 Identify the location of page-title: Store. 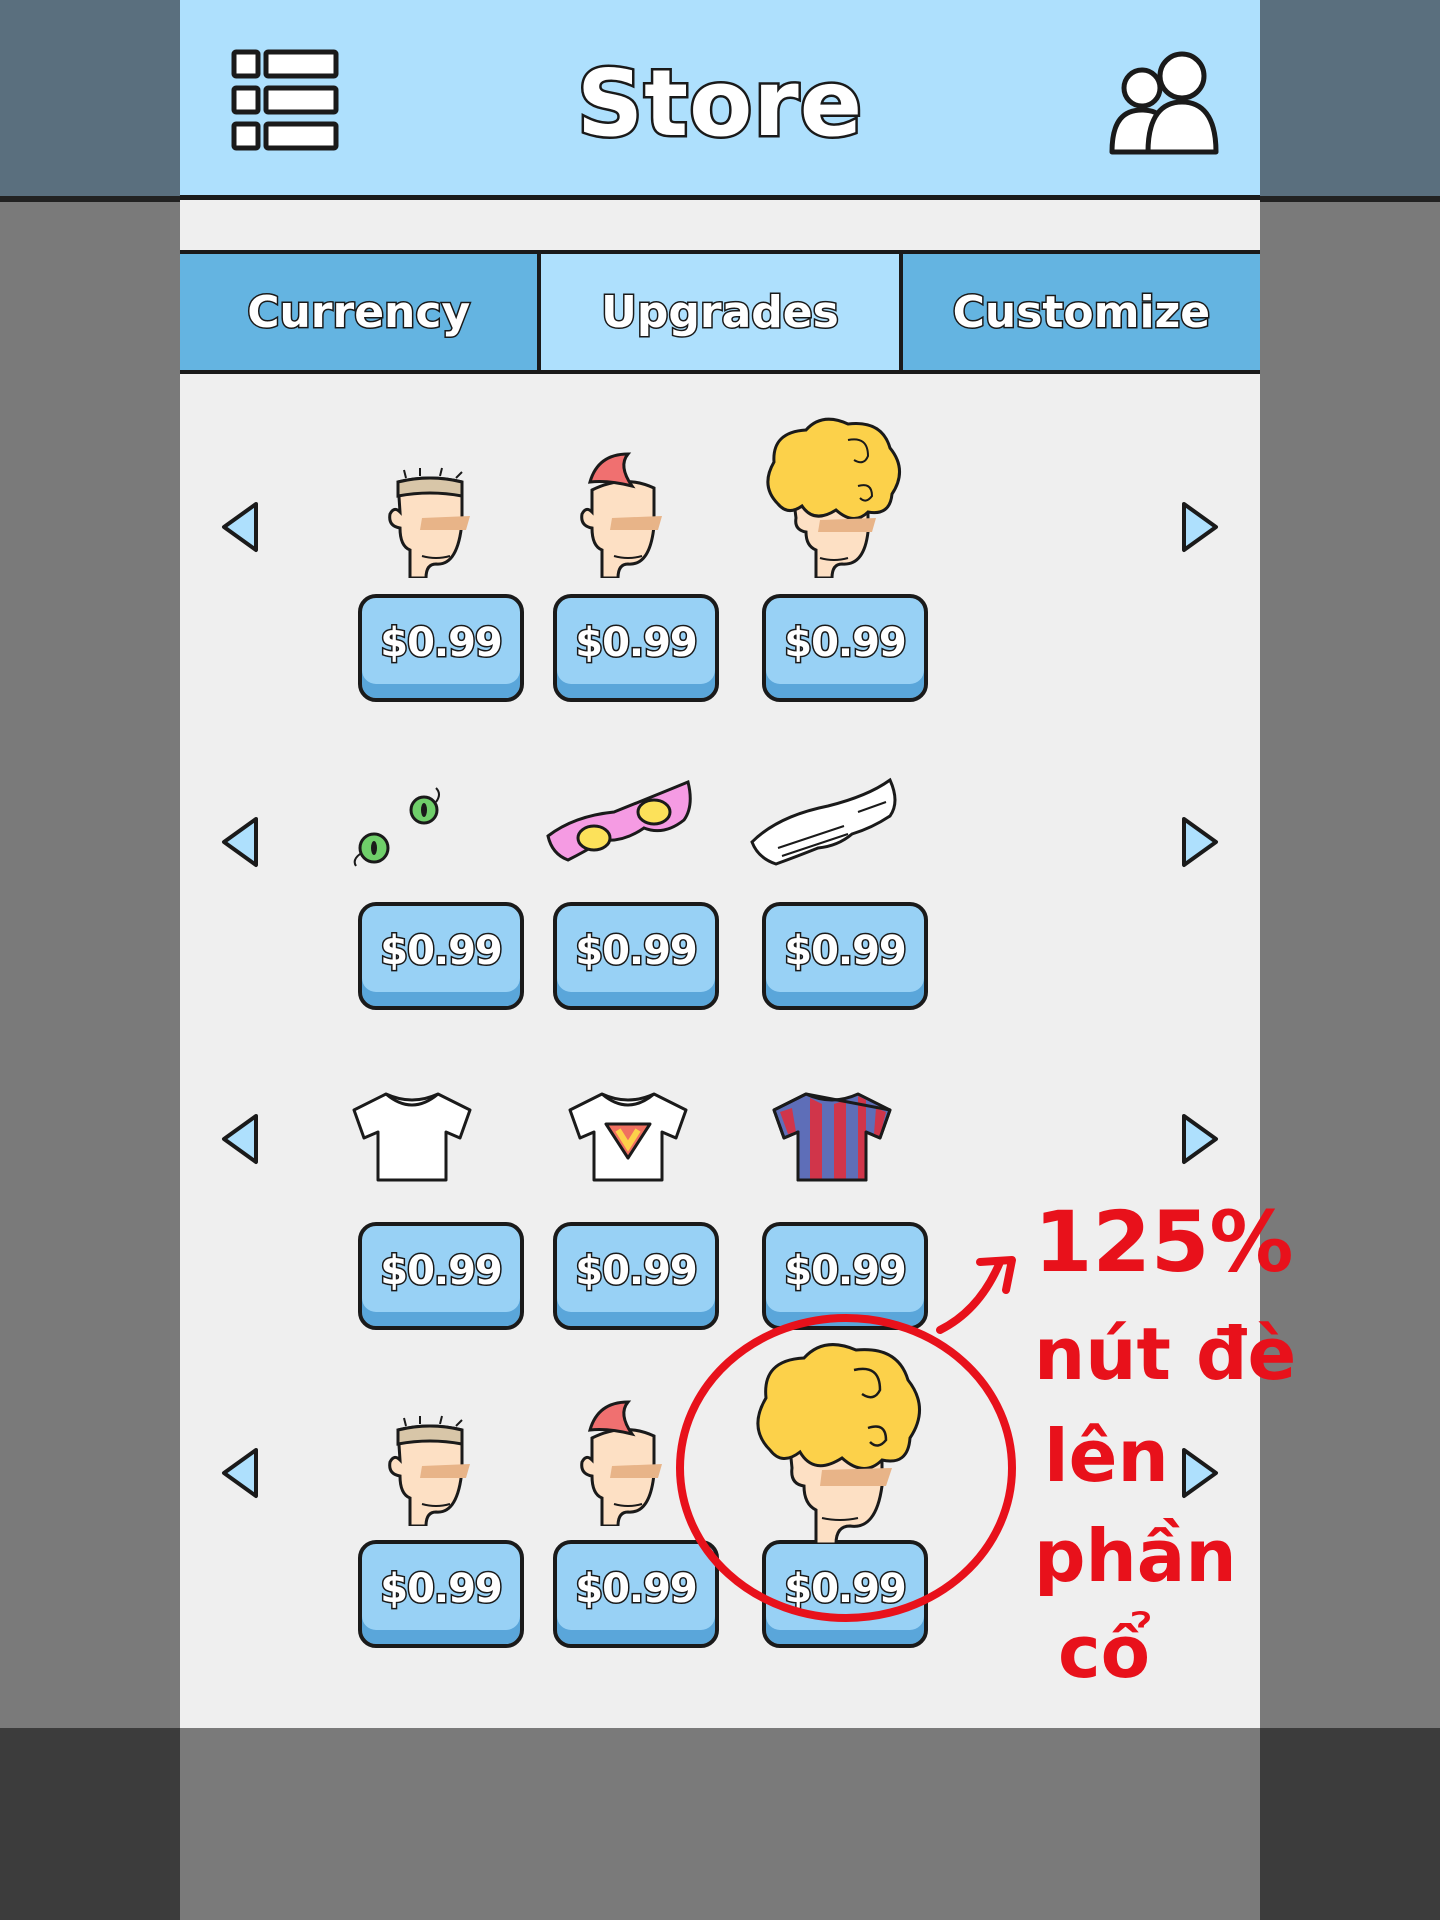
(719, 104).